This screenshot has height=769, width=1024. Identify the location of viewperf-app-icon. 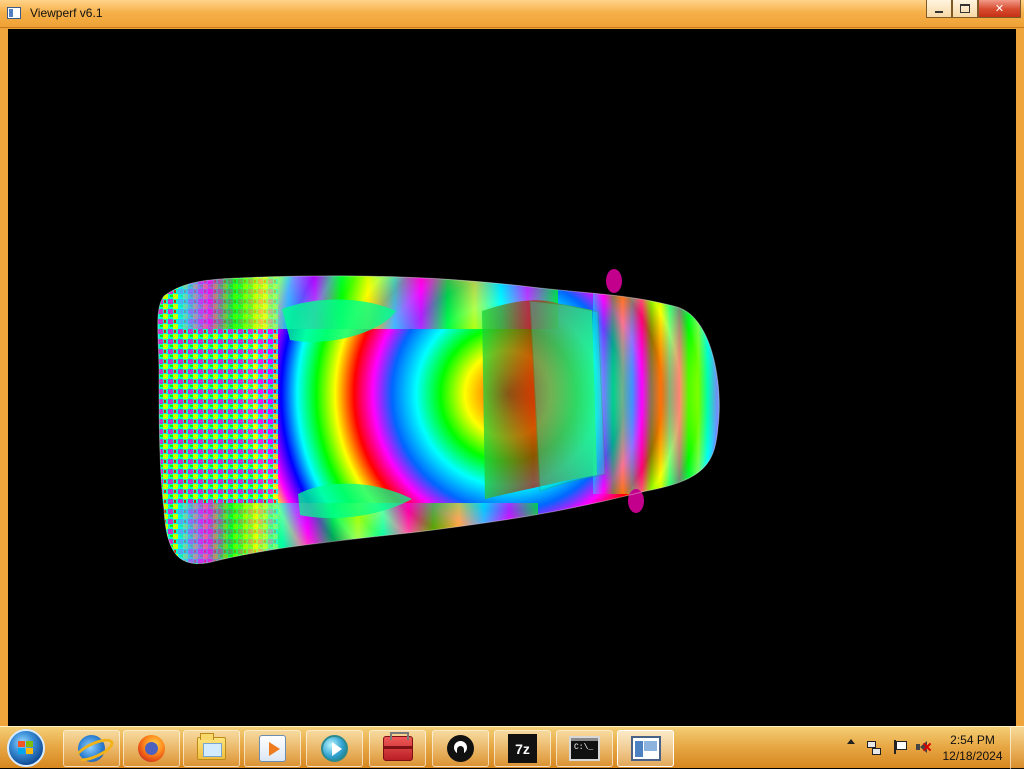
(14, 13).